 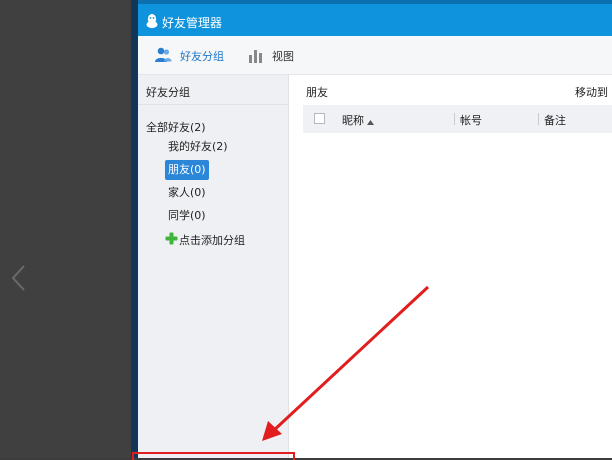 What do you see at coordinates (187, 216) in the screenshot?
I see `tree-item-classmates: 同学(0)` at bounding box center [187, 216].